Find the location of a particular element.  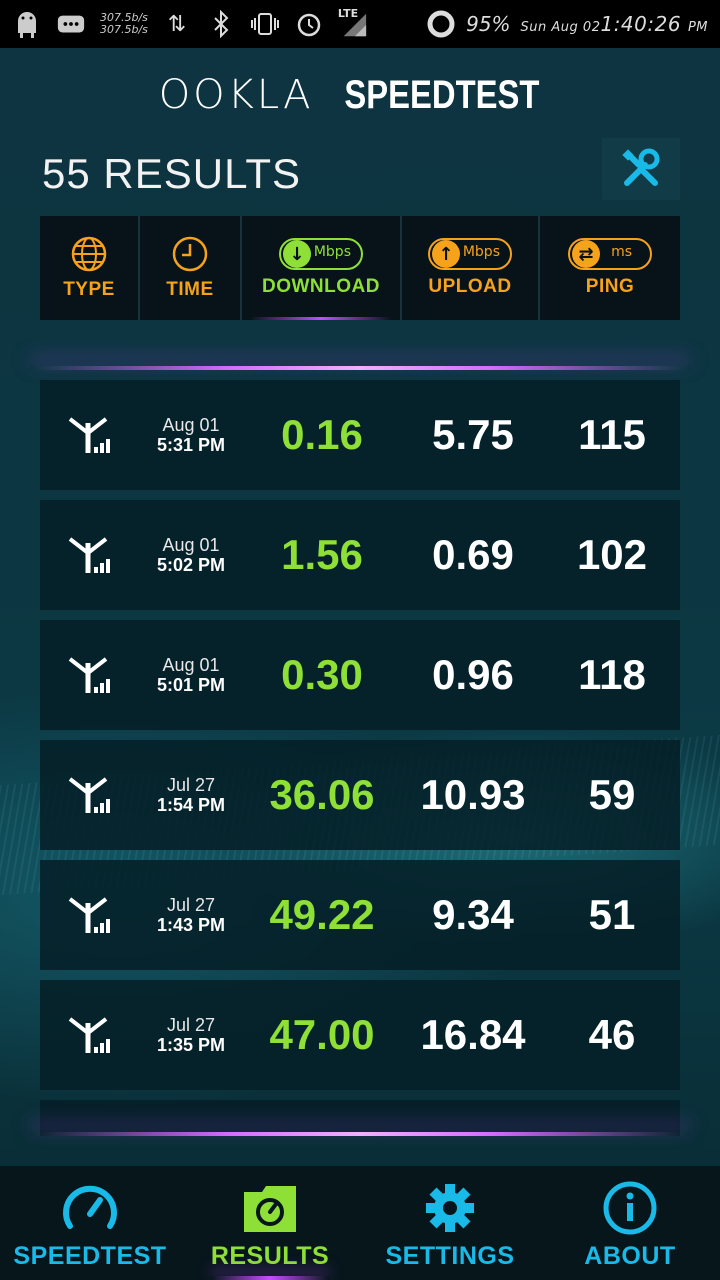

upload-pill: ↑ Mbps is located at coordinates (470, 254).